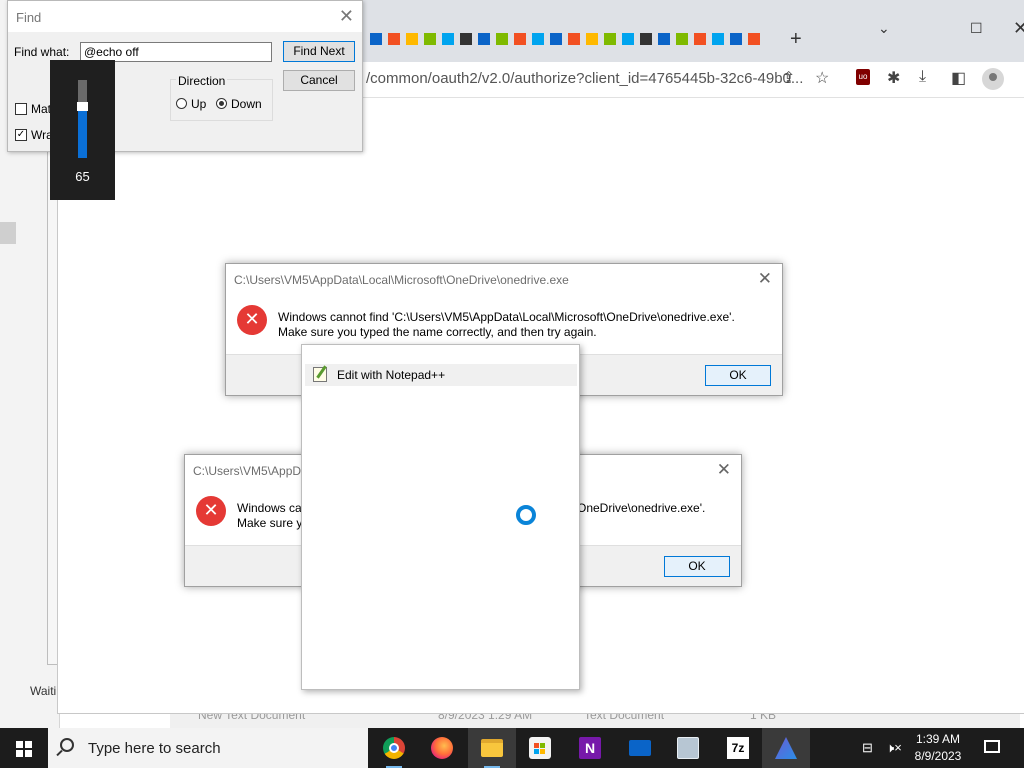  I want to click on download-icon: ⤓, so click(922, 77).